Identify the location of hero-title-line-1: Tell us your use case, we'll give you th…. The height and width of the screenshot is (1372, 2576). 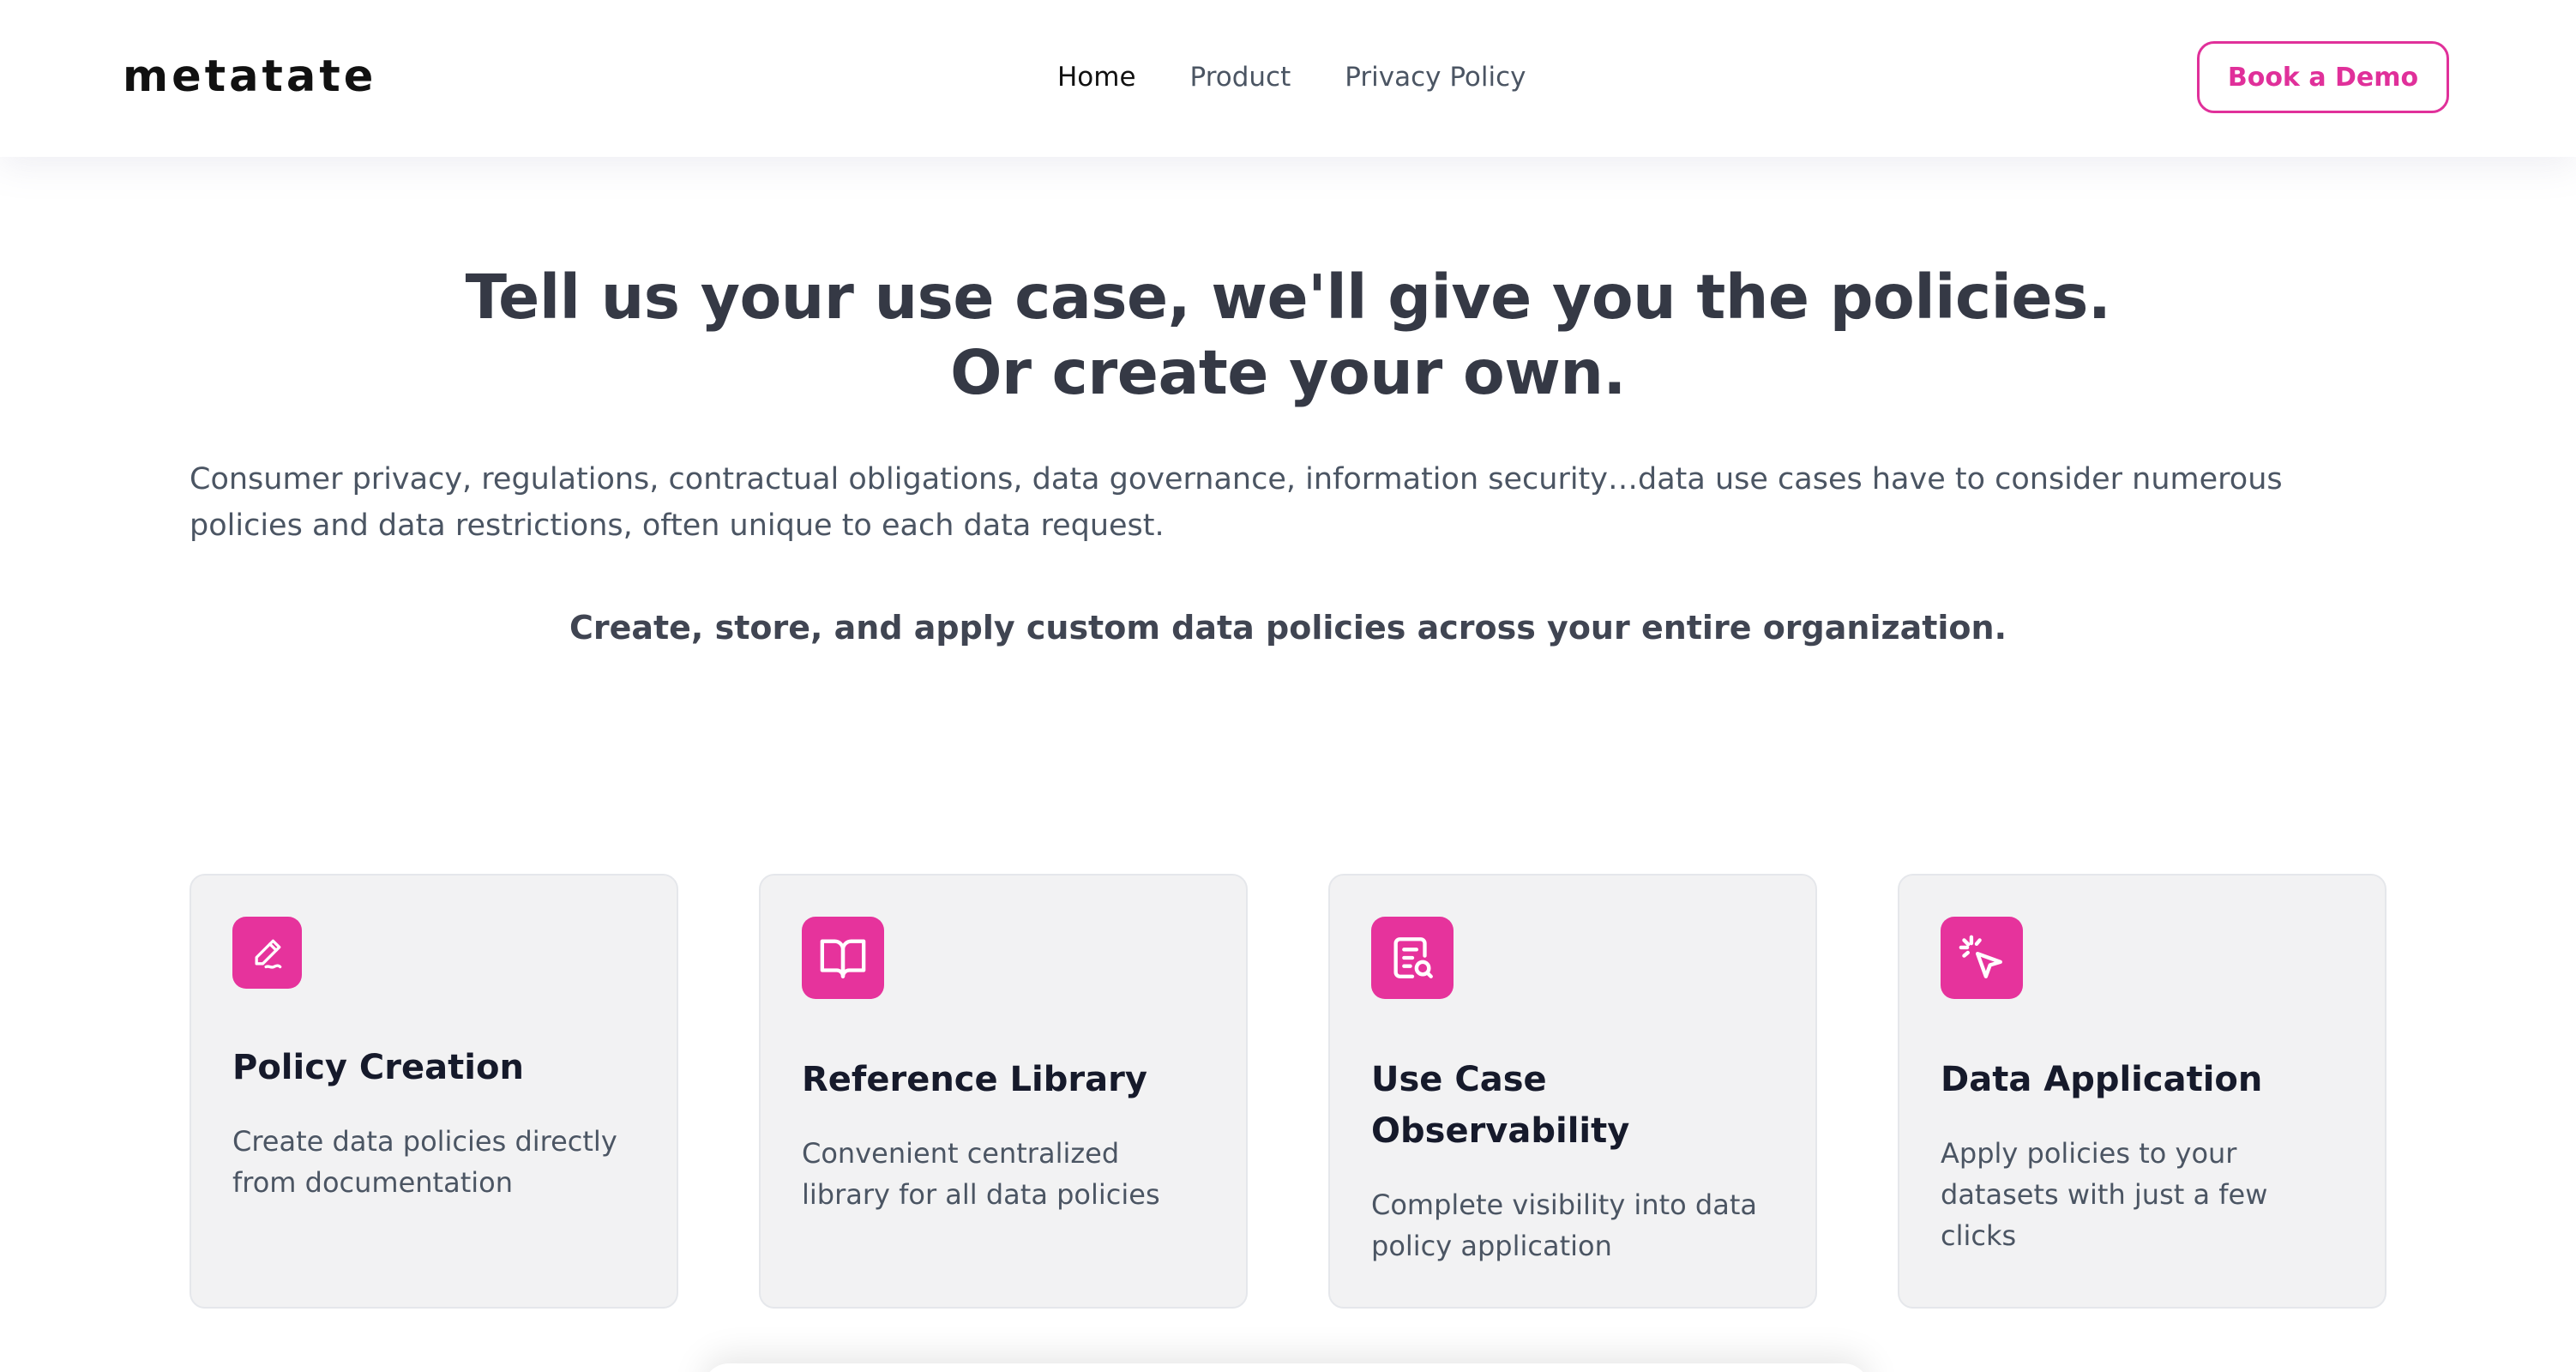
(1288, 297).